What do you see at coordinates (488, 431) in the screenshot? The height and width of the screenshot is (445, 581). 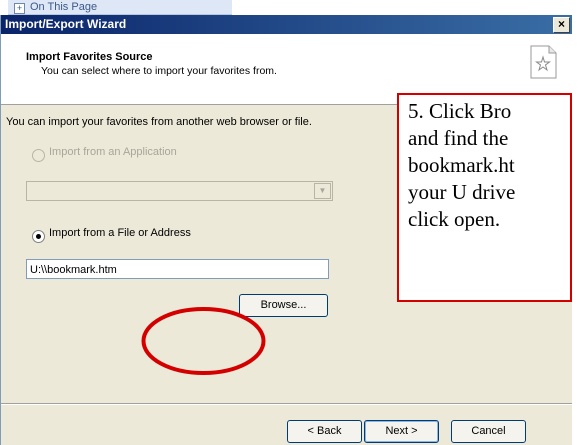 I see `cancel-button: Cancel` at bounding box center [488, 431].